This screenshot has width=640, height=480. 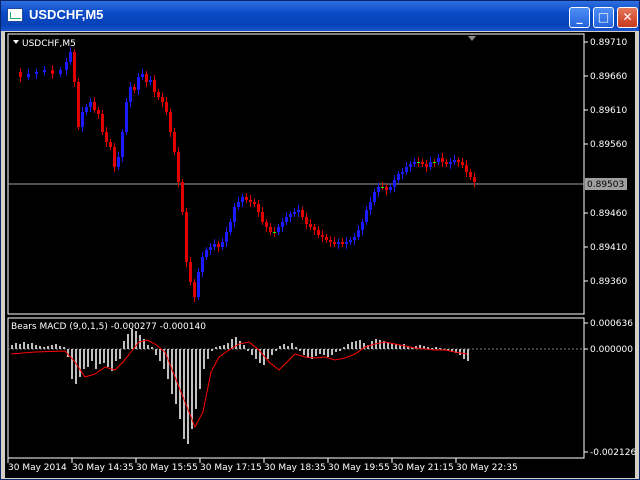 I want to click on time-label: 30 May 2014, so click(x=37, y=468).